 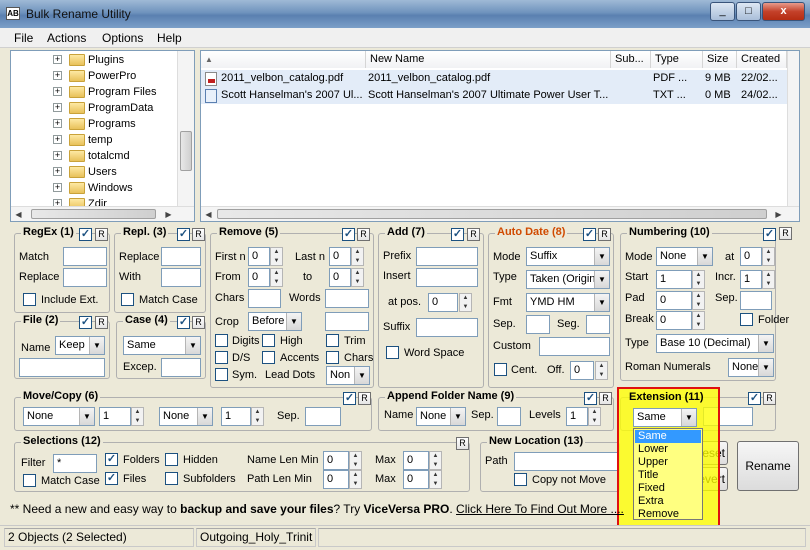 I want to click on file-name-select: Keep ▼, so click(x=80, y=345).